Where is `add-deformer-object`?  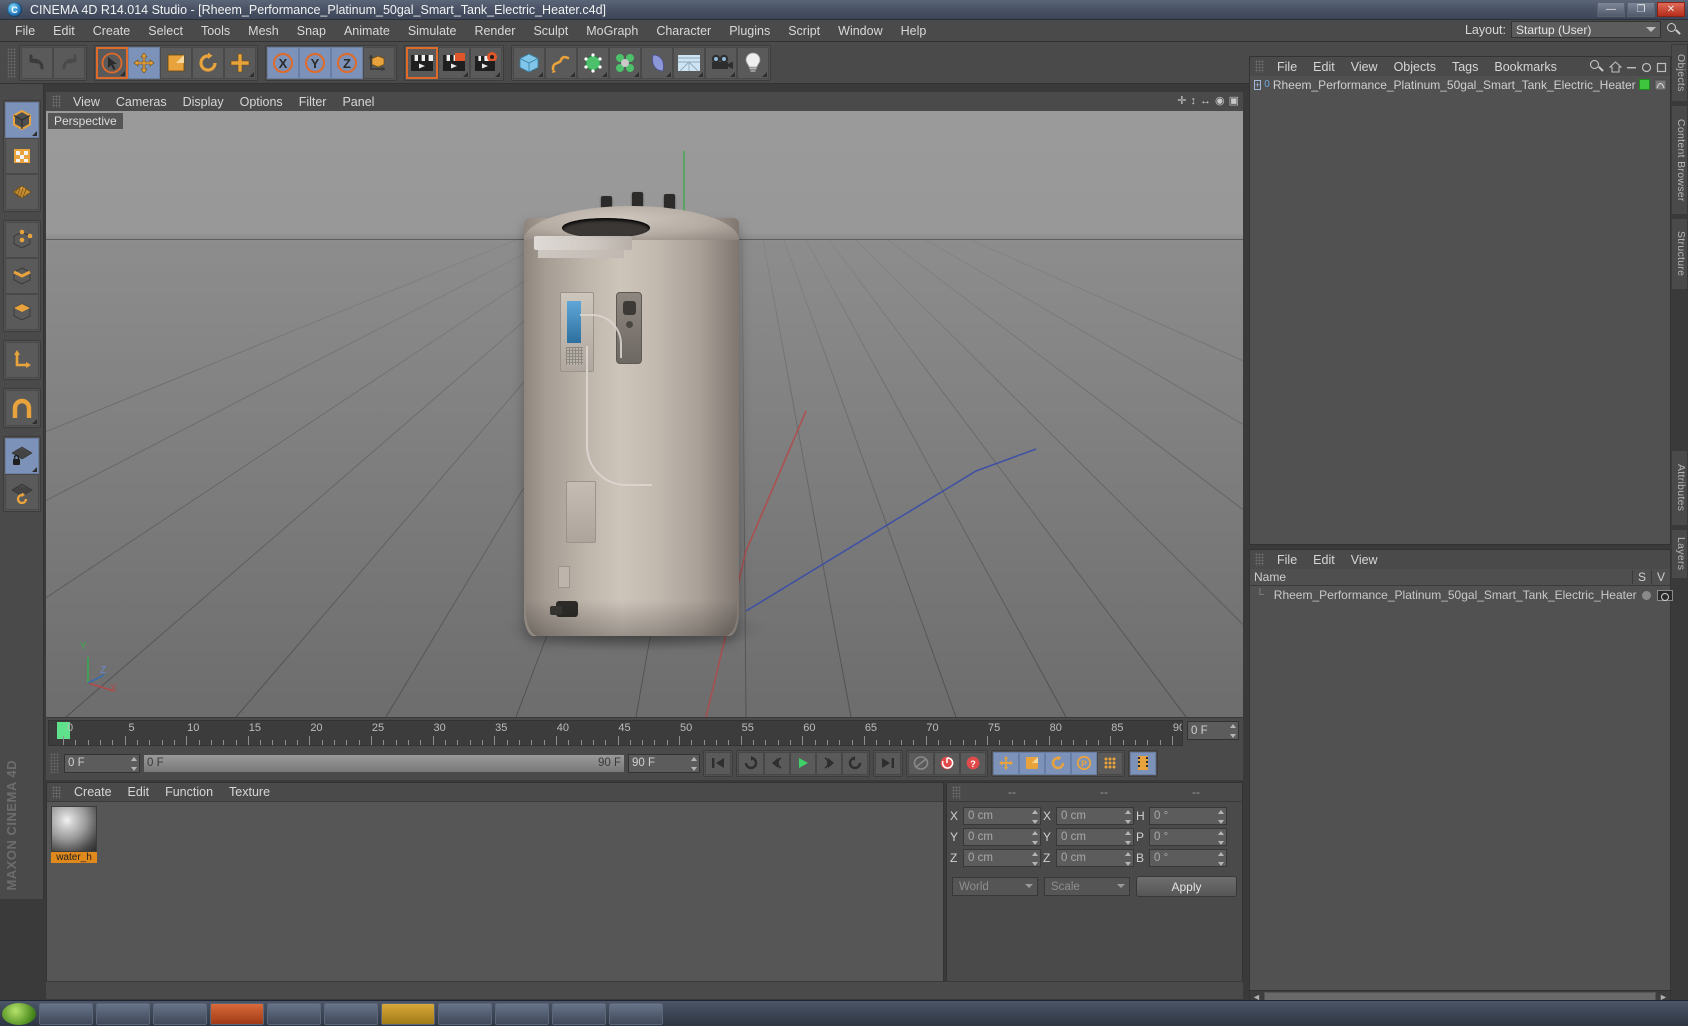
add-deformer-object is located at coordinates (657, 62).